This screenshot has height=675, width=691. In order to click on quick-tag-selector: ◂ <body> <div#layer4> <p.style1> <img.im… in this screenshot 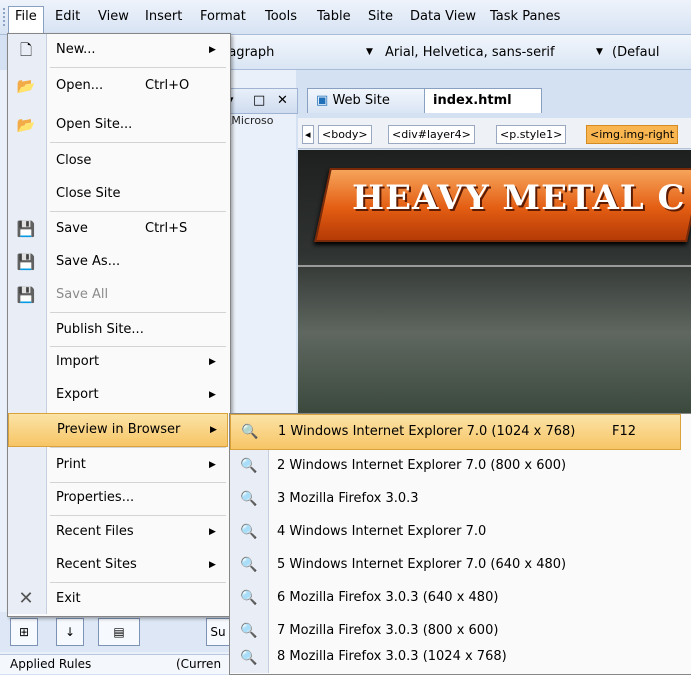, I will do `click(494, 133)`.